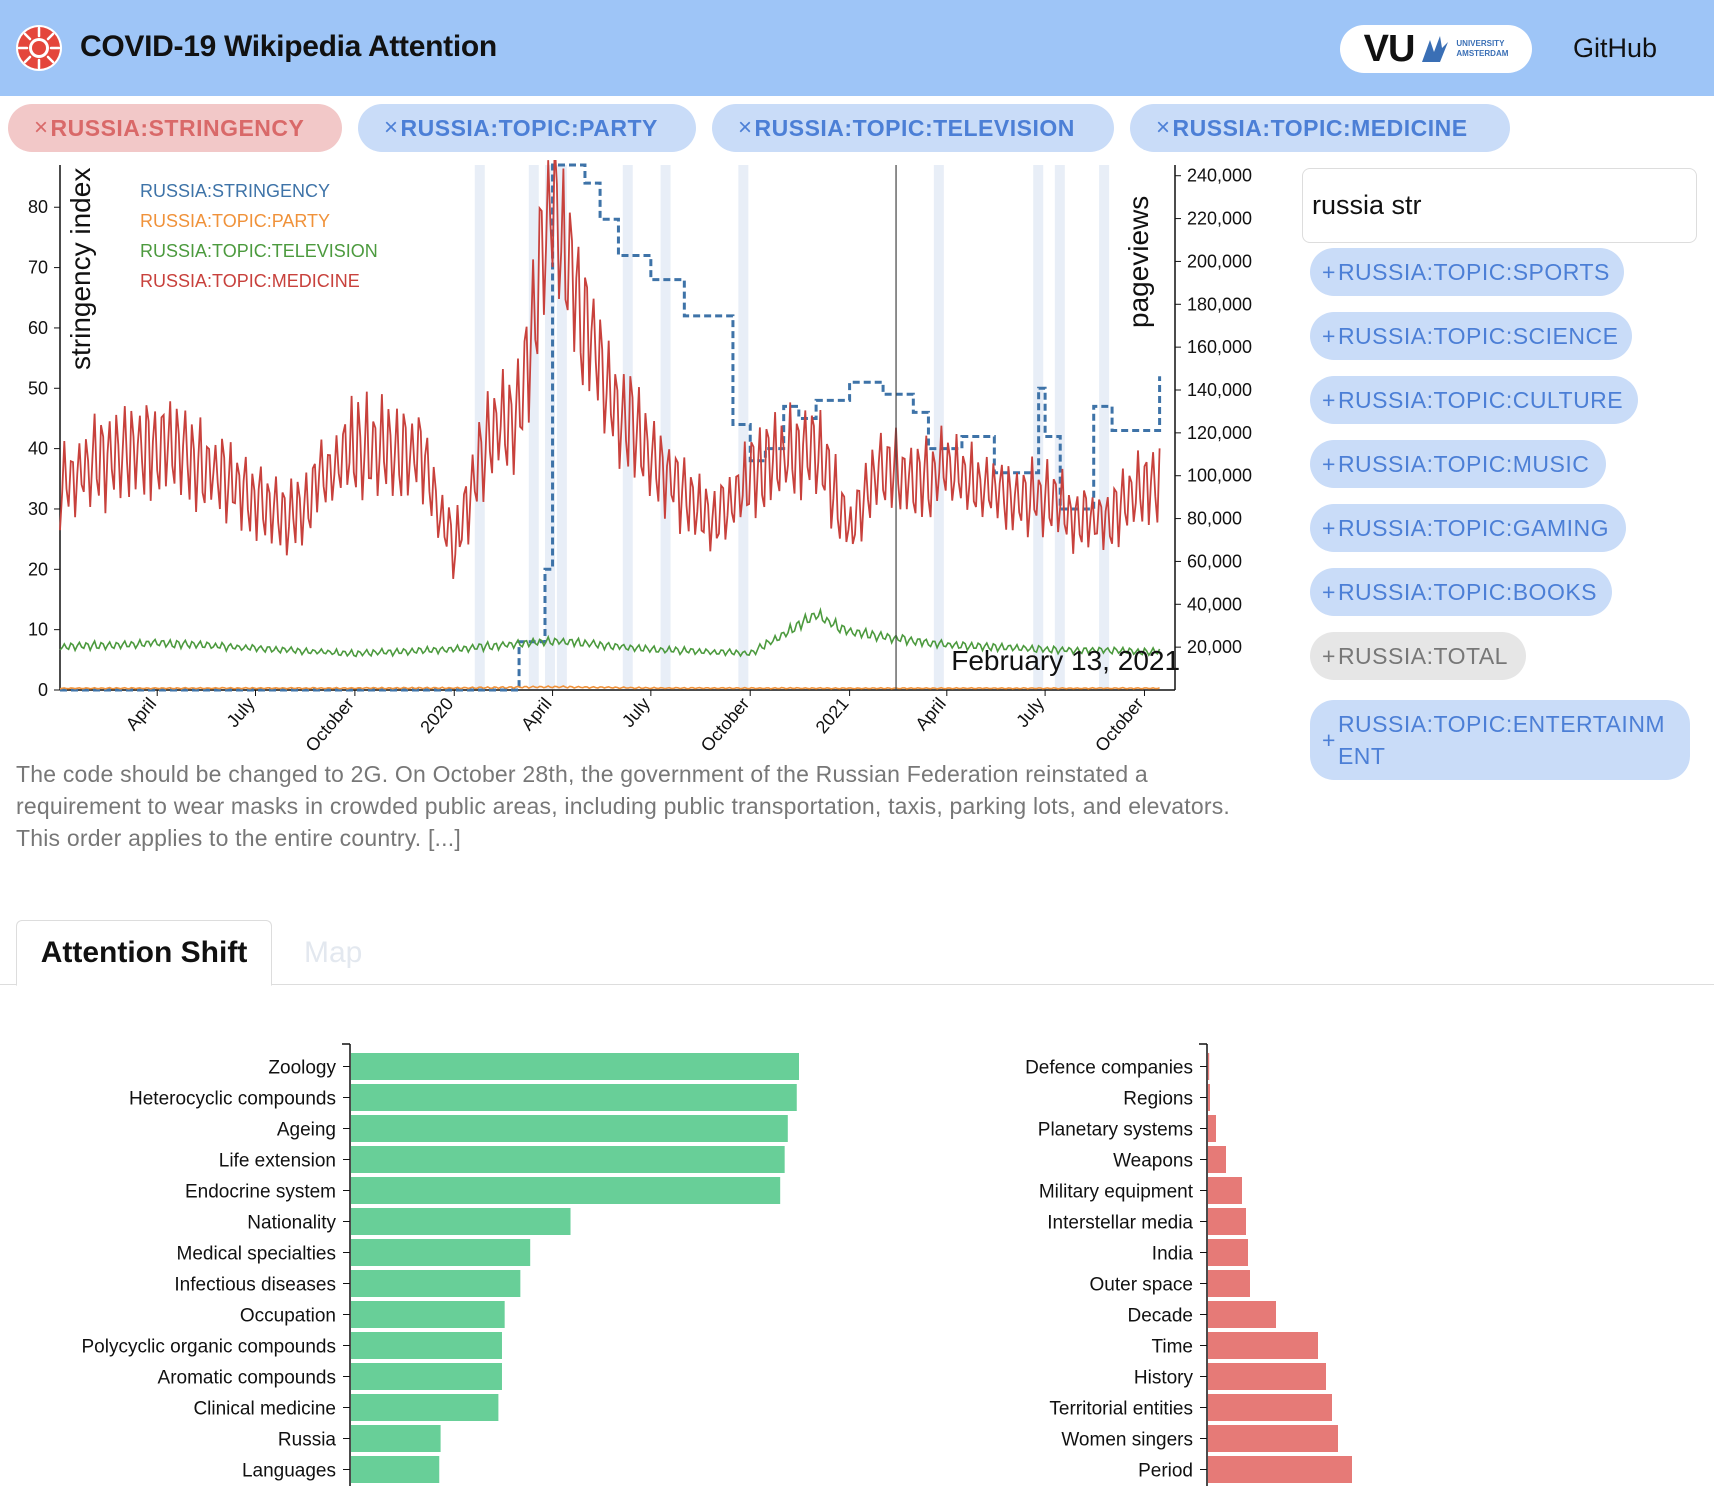 The width and height of the screenshot is (1714, 1491). I want to click on suggestion-label: RUSSIA:TOPIC:MUSIC, so click(1463, 463).